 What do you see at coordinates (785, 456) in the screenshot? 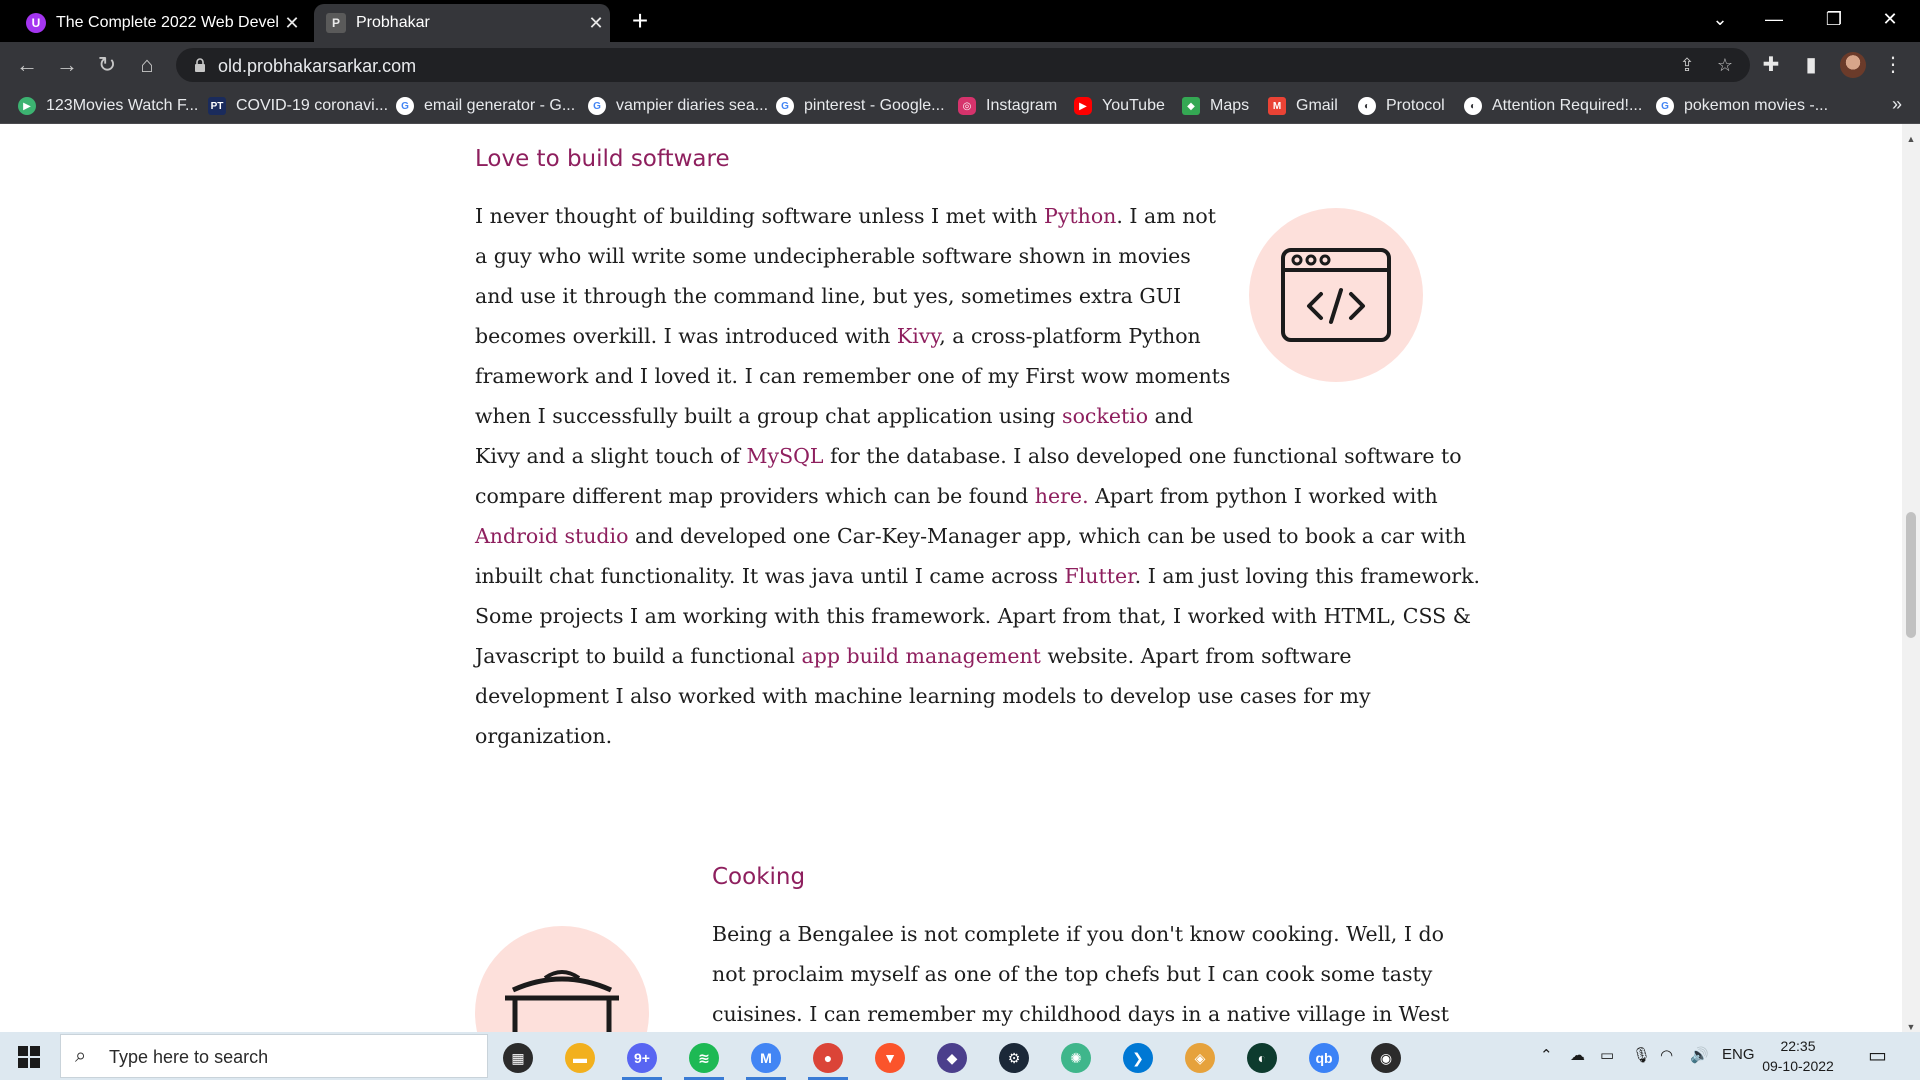
I see `inline-link: MySQL` at bounding box center [785, 456].